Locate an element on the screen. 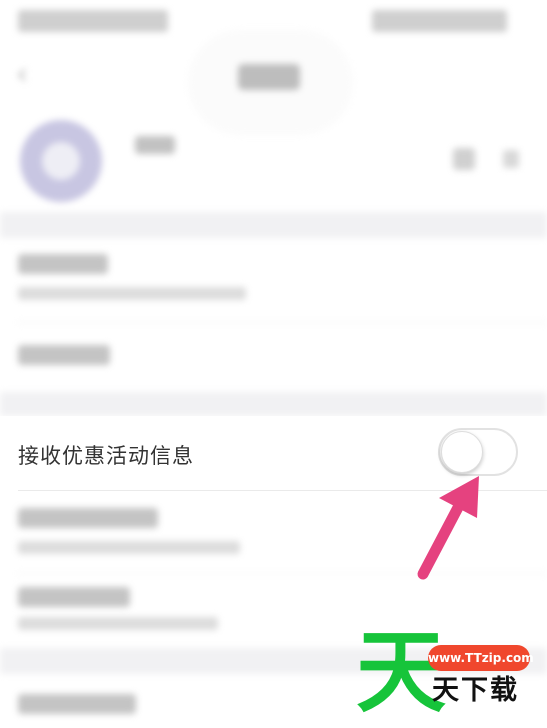 The image size is (547, 728). qr-code-icon is located at coordinates (464, 159).